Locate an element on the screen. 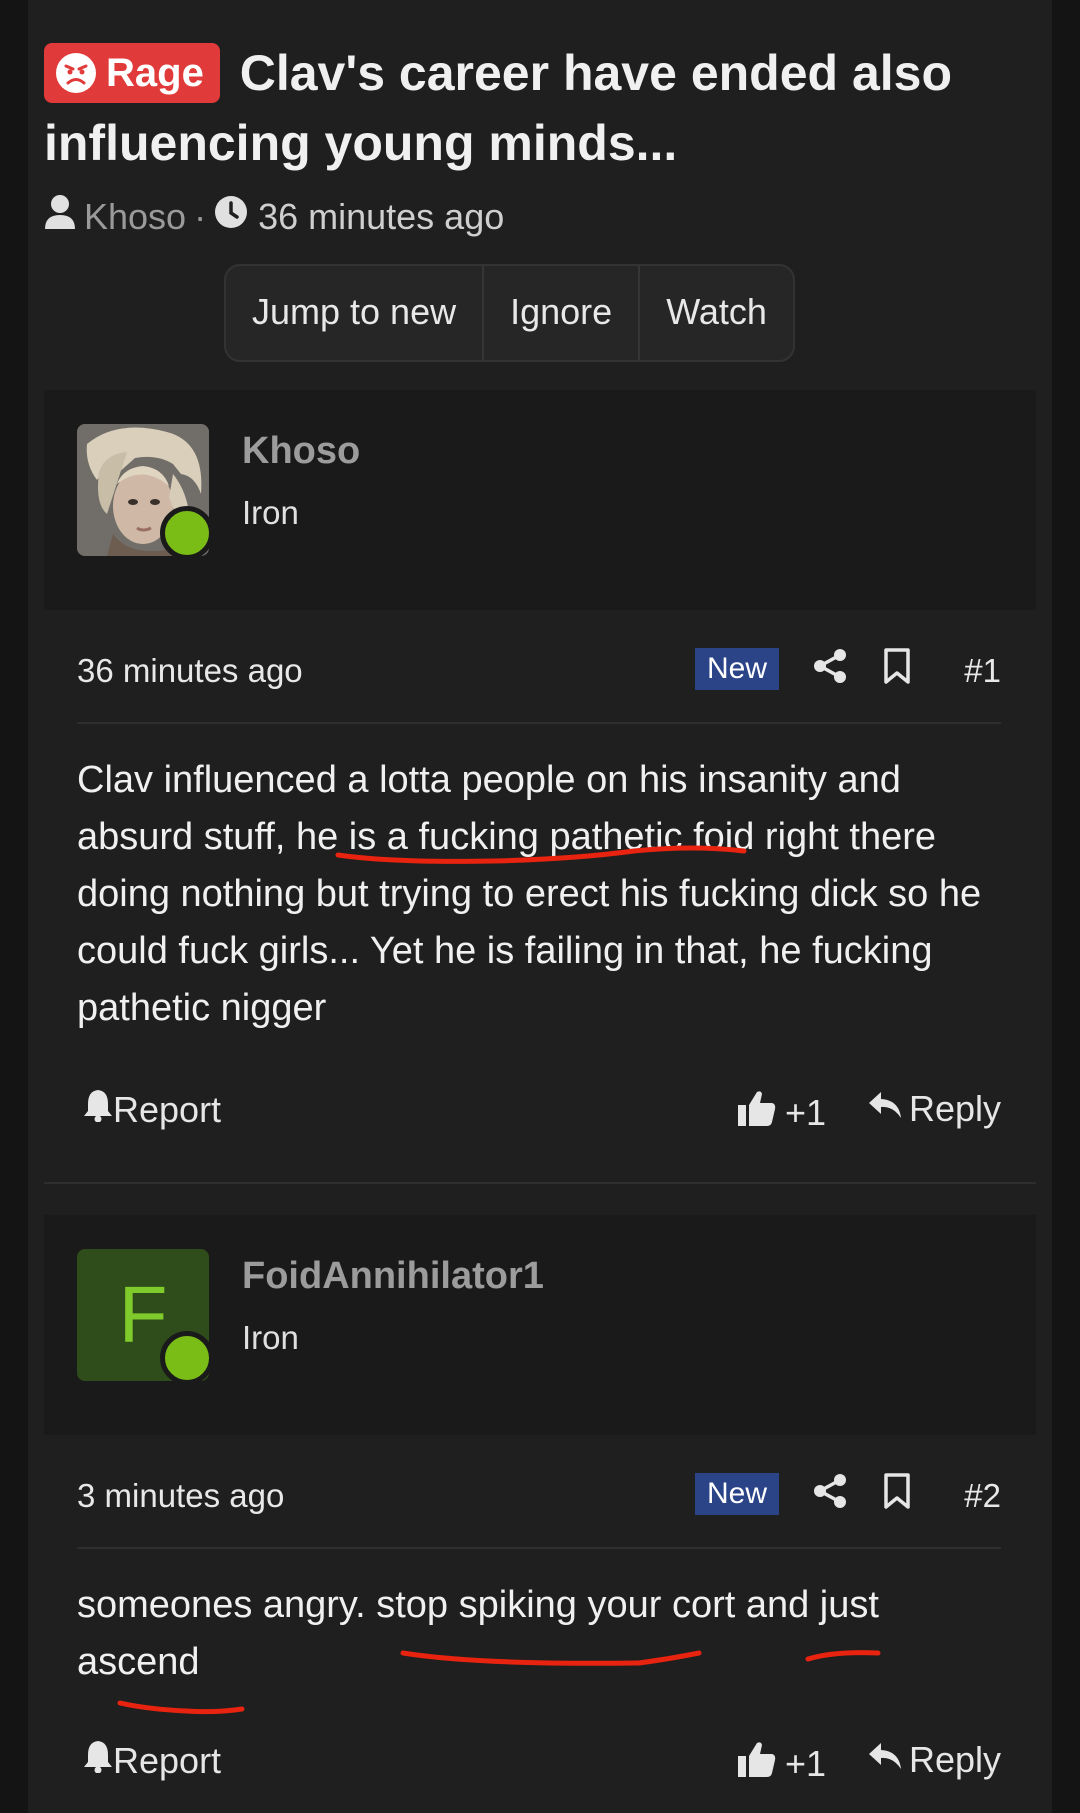 The width and height of the screenshot is (1080, 1813). thread-time: 36 minutes ago is located at coordinates (381, 217).